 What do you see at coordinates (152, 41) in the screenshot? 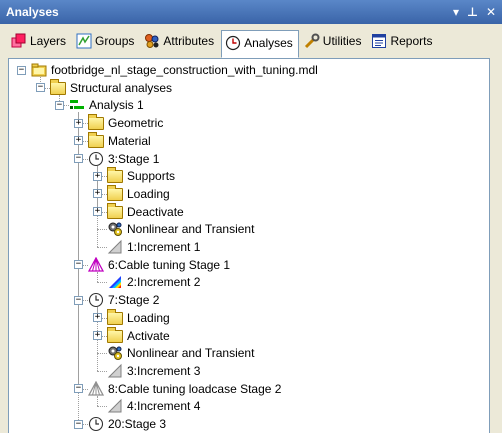
I see `attributes-icon` at bounding box center [152, 41].